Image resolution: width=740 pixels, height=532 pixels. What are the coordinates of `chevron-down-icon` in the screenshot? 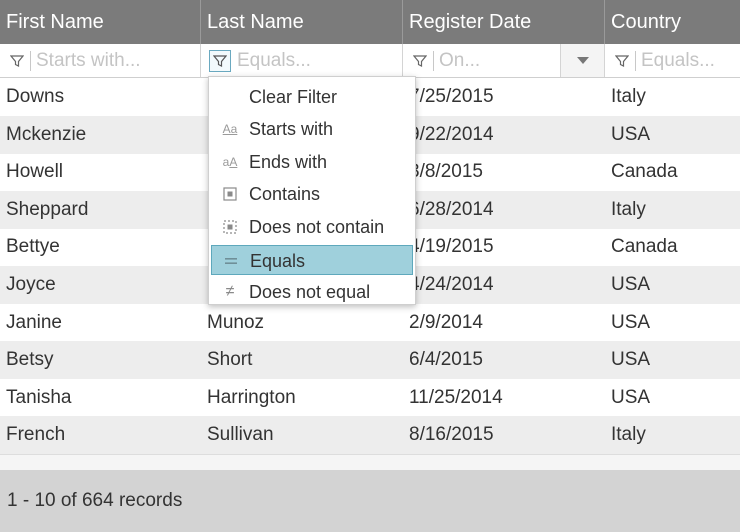 It's located at (582, 61).